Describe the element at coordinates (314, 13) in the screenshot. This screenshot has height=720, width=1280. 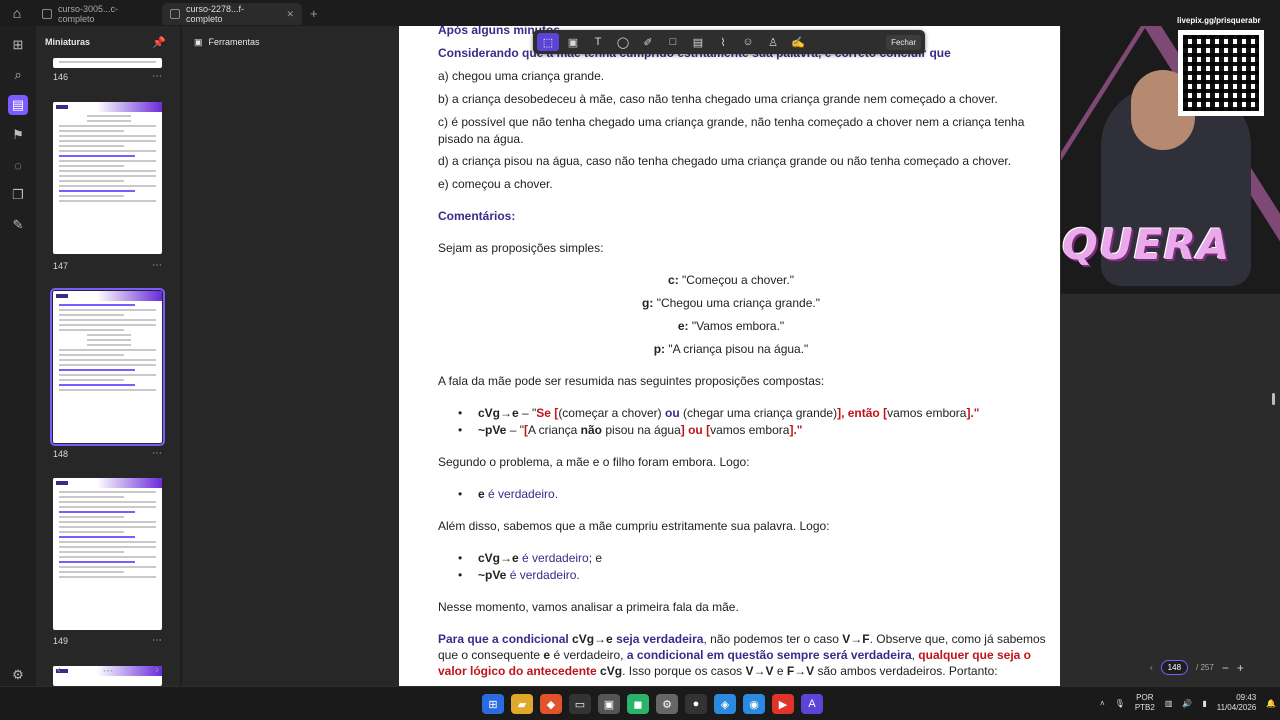
I see `new-tab-icon: +` at that location.